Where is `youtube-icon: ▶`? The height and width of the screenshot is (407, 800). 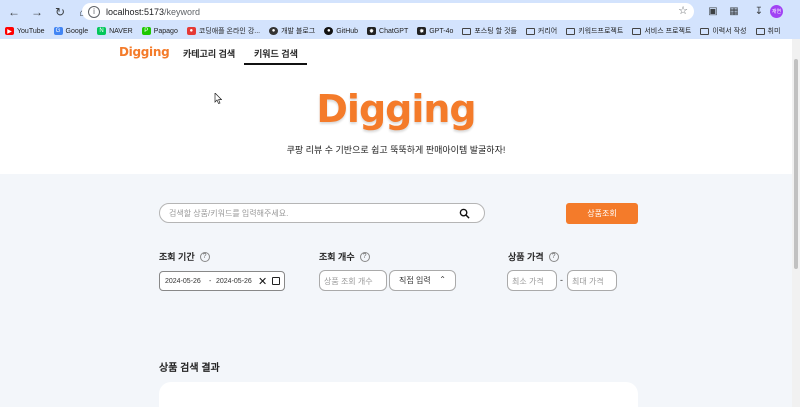 youtube-icon: ▶ is located at coordinates (9, 31).